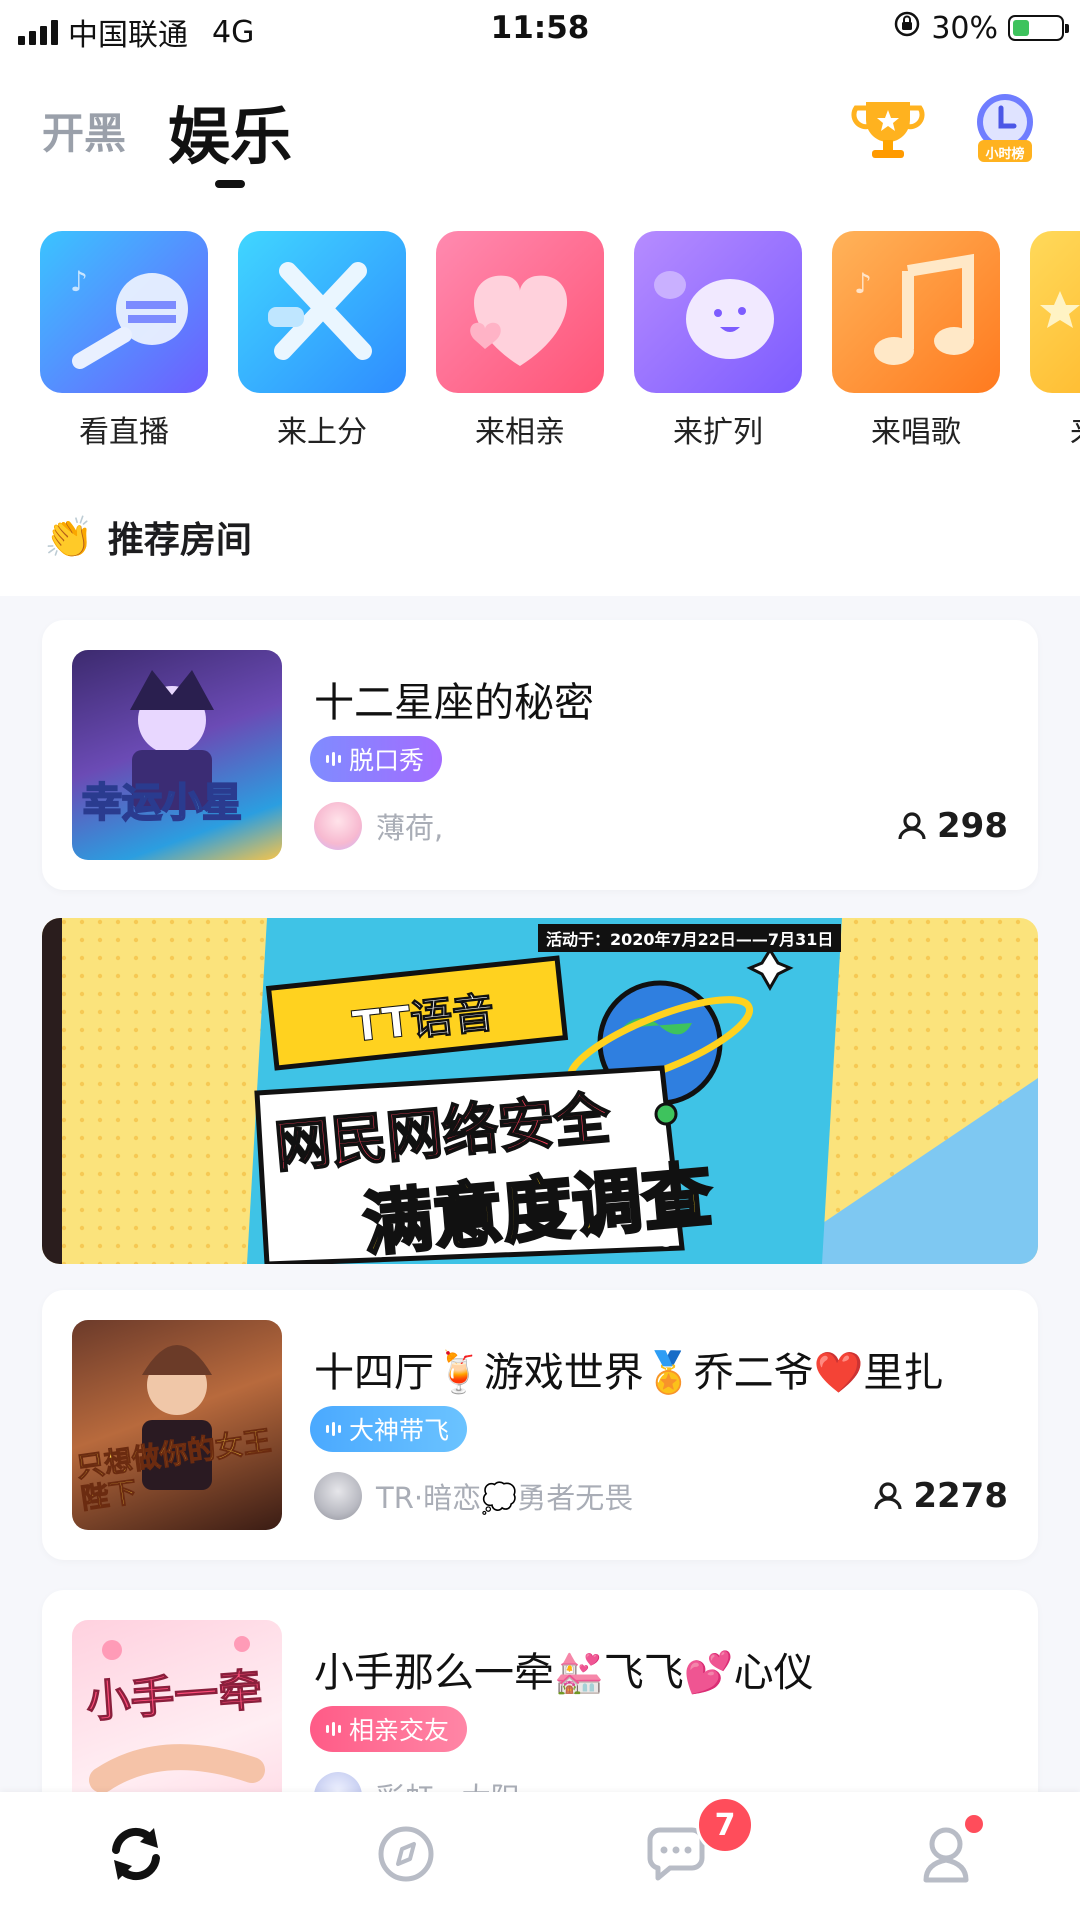 The height and width of the screenshot is (1920, 1080). Describe the element at coordinates (1038, 28) in the screenshot. I see `battery-icon` at that location.